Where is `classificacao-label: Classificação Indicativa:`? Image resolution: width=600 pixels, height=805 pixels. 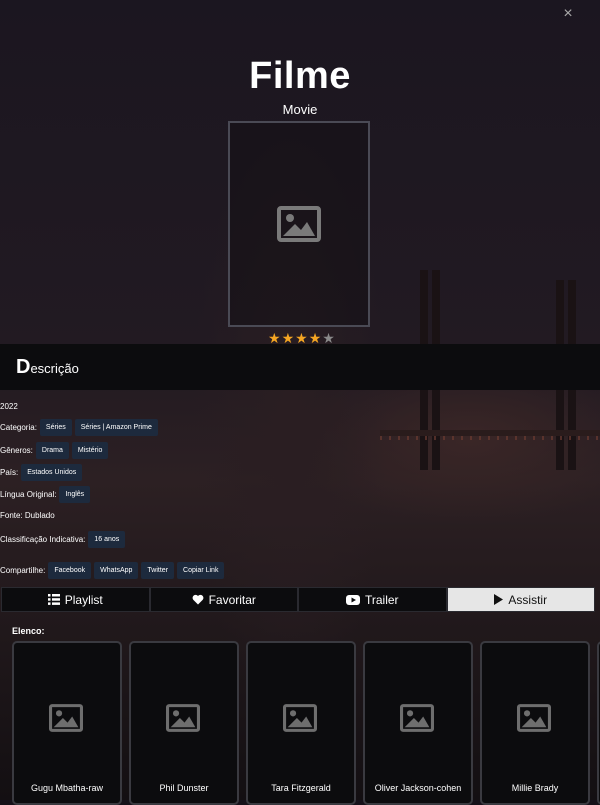
classificacao-label: Classificação Indicativa: is located at coordinates (43, 539).